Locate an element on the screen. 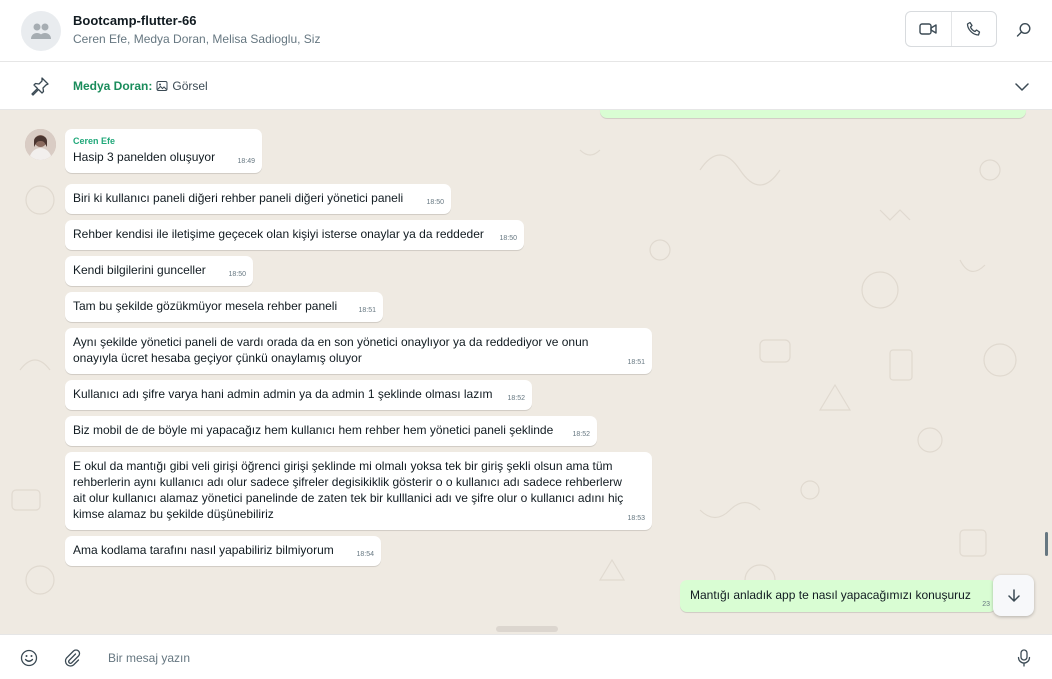 The height and width of the screenshot is (679, 1052). emoji-button is located at coordinates (29, 658).